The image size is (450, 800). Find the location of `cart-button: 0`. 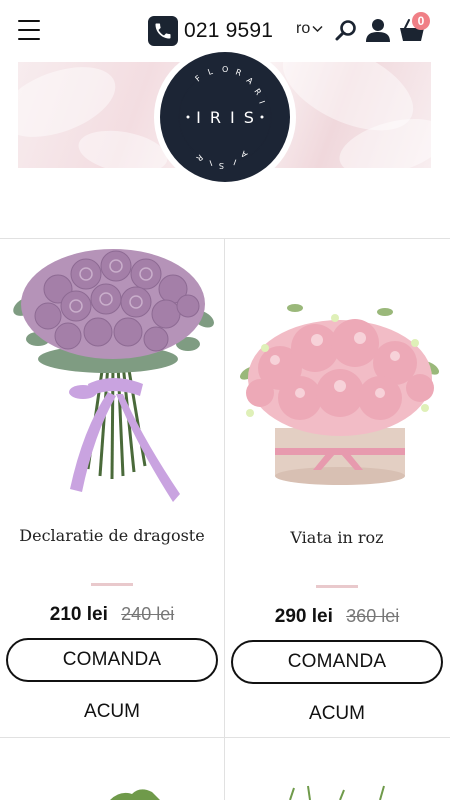

cart-button: 0 is located at coordinates (414, 28).